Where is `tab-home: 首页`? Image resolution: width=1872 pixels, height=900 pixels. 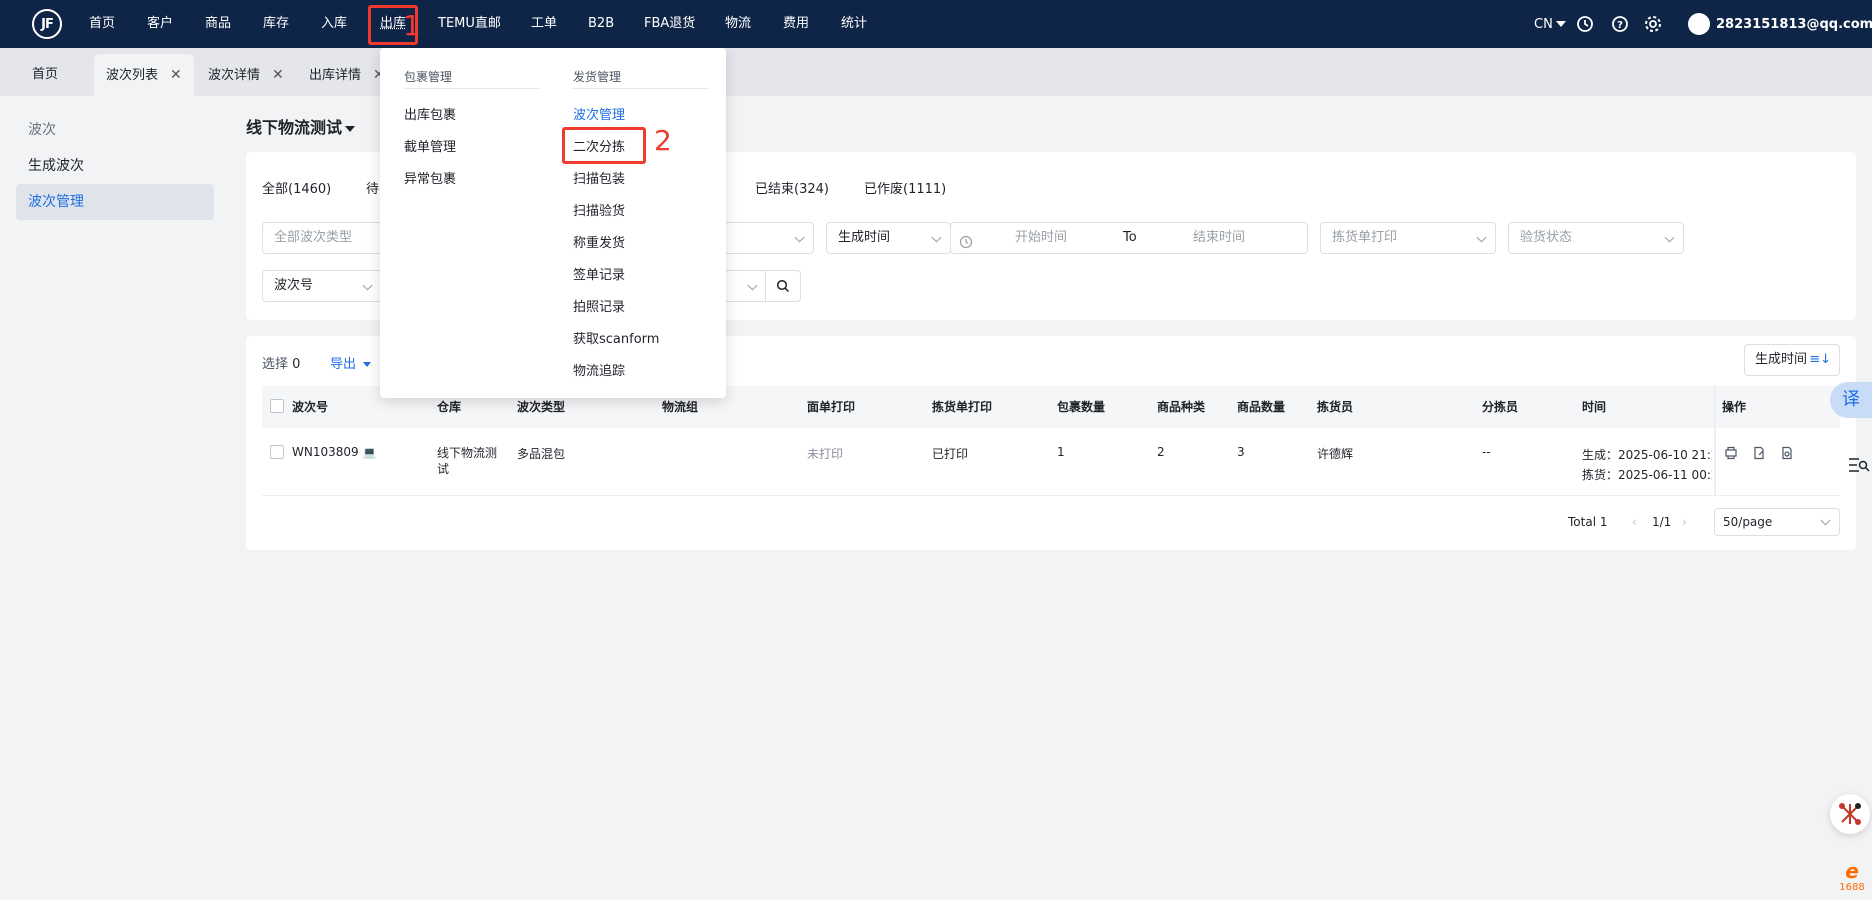 tab-home: 首页 is located at coordinates (45, 75).